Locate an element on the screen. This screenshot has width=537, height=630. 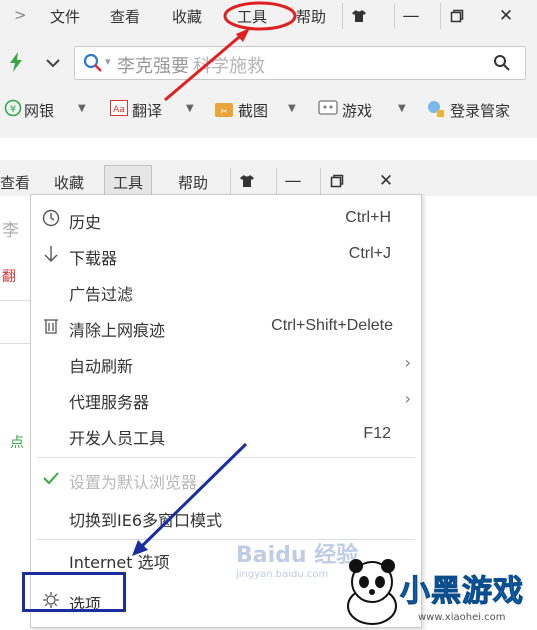
skin-button is located at coordinates (358, 16).